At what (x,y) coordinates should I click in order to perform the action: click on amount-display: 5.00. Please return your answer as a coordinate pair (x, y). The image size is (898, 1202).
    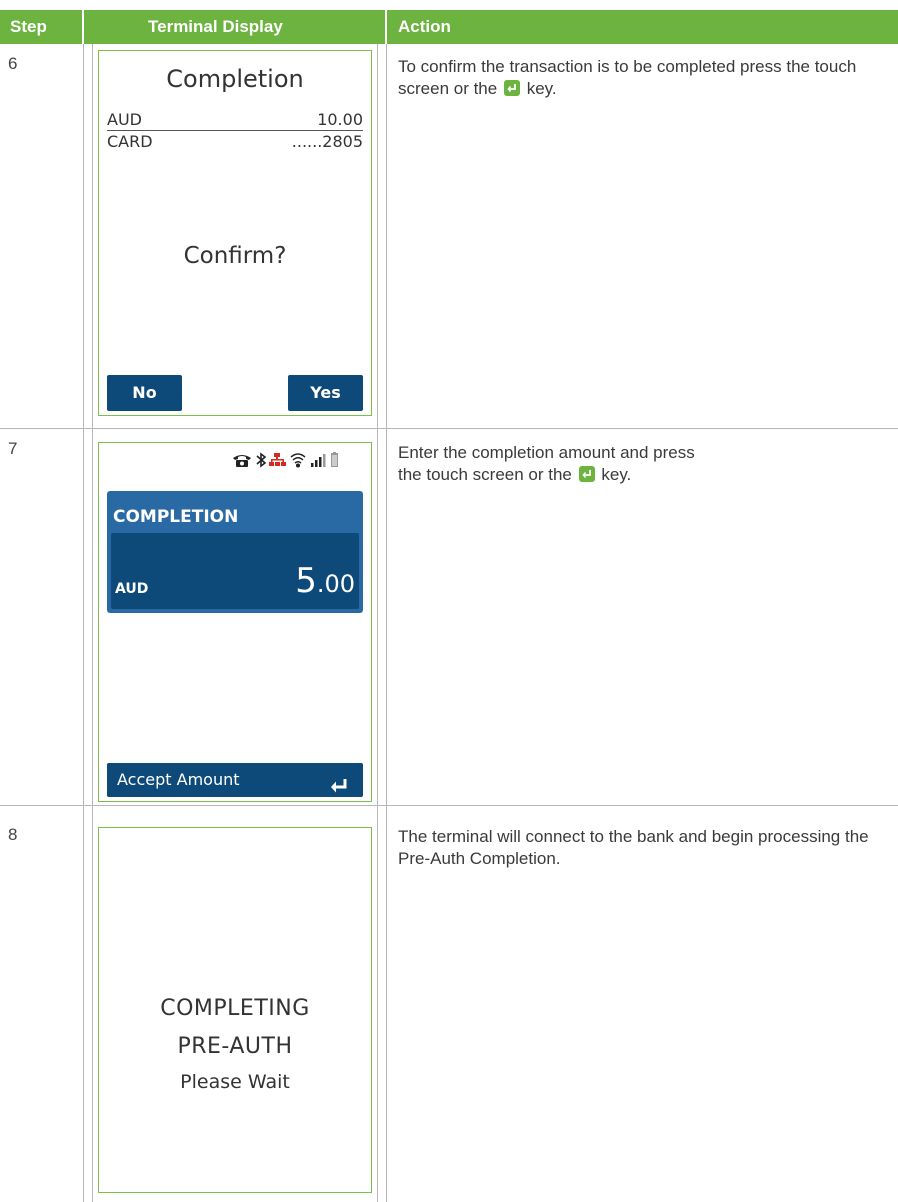
    Looking at the image, I should click on (325, 581).